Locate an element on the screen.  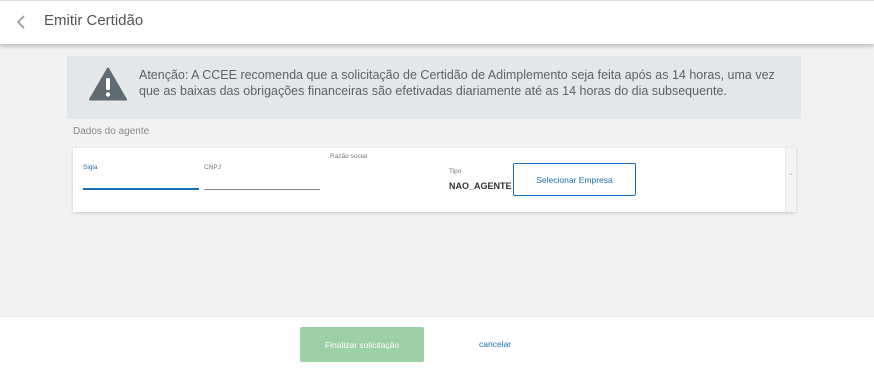
back-button is located at coordinates (22, 22).